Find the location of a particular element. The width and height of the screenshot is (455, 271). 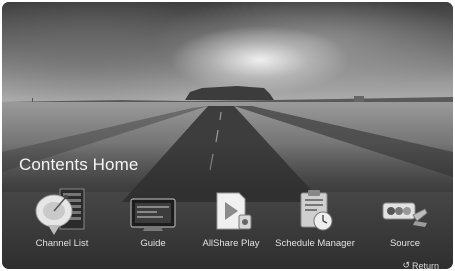

menu-item-label: AllShare Play is located at coordinates (231, 243).